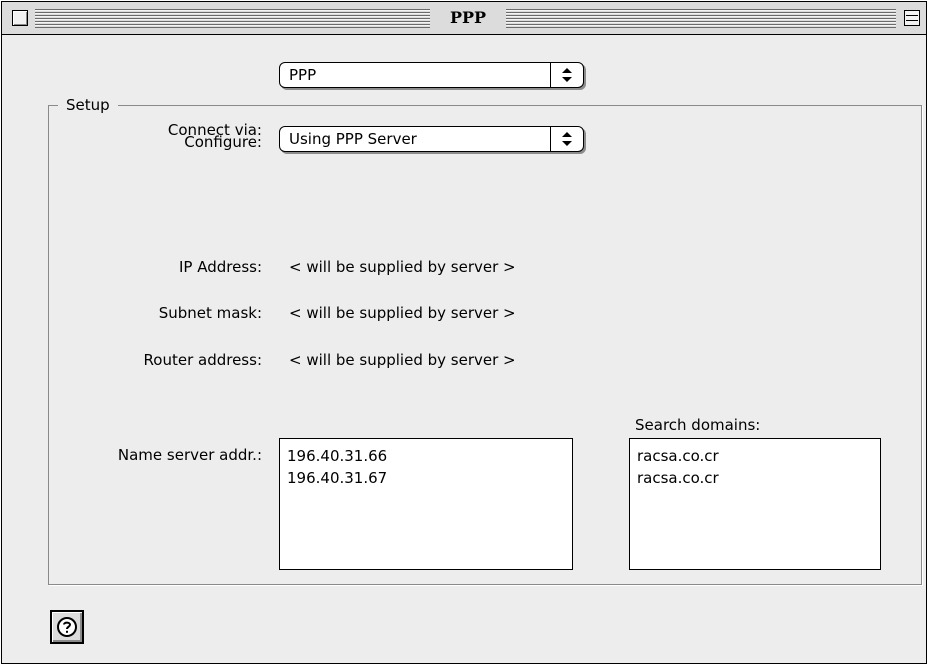 The width and height of the screenshot is (930, 667). Describe the element at coordinates (88, 105) in the screenshot. I see `setup-group-title: Setup` at that location.